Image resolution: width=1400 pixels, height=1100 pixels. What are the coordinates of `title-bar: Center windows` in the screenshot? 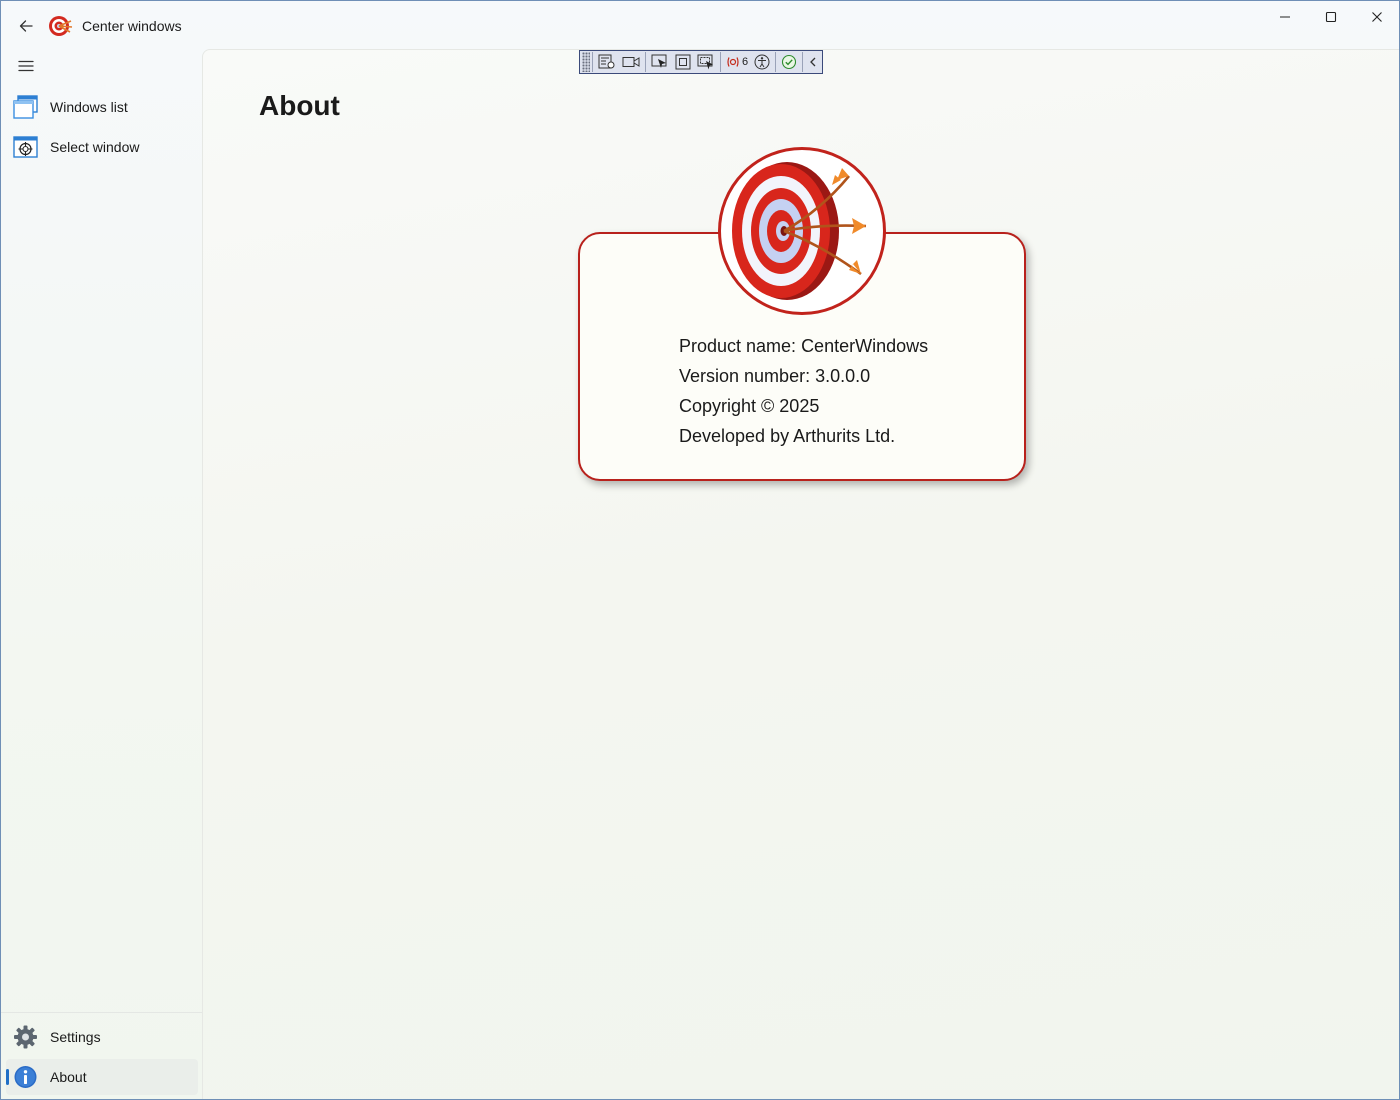 It's located at (700, 25).